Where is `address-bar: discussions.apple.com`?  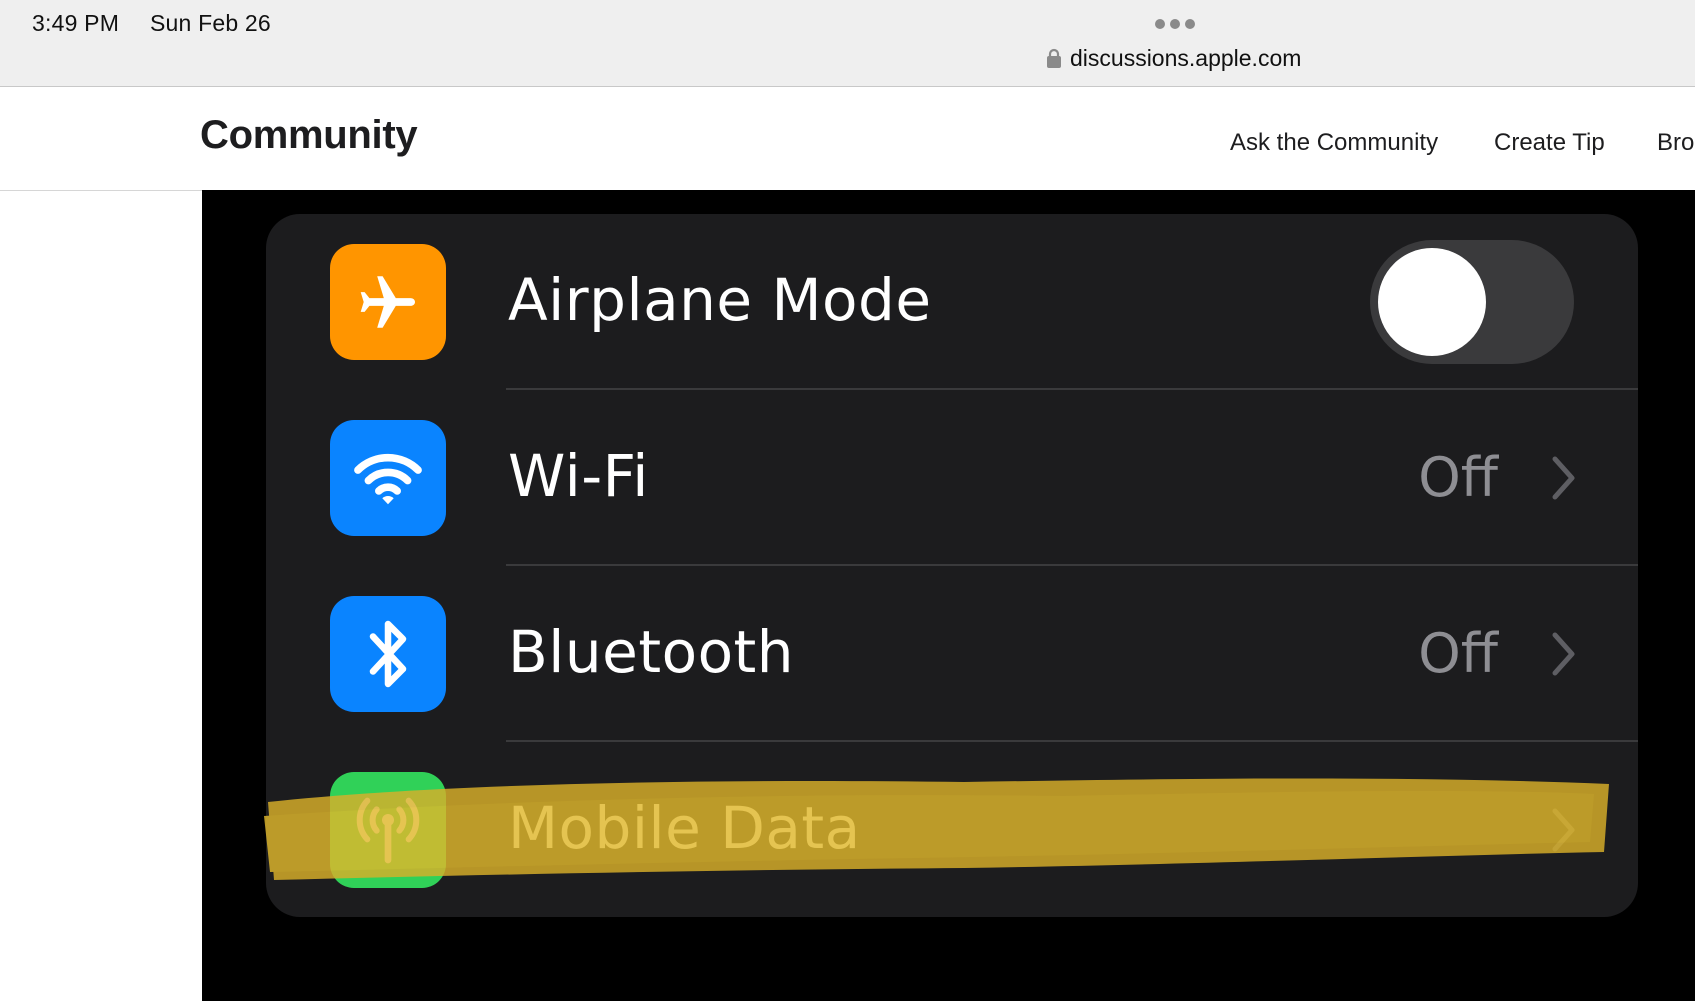 address-bar: discussions.apple.com is located at coordinates (1173, 58).